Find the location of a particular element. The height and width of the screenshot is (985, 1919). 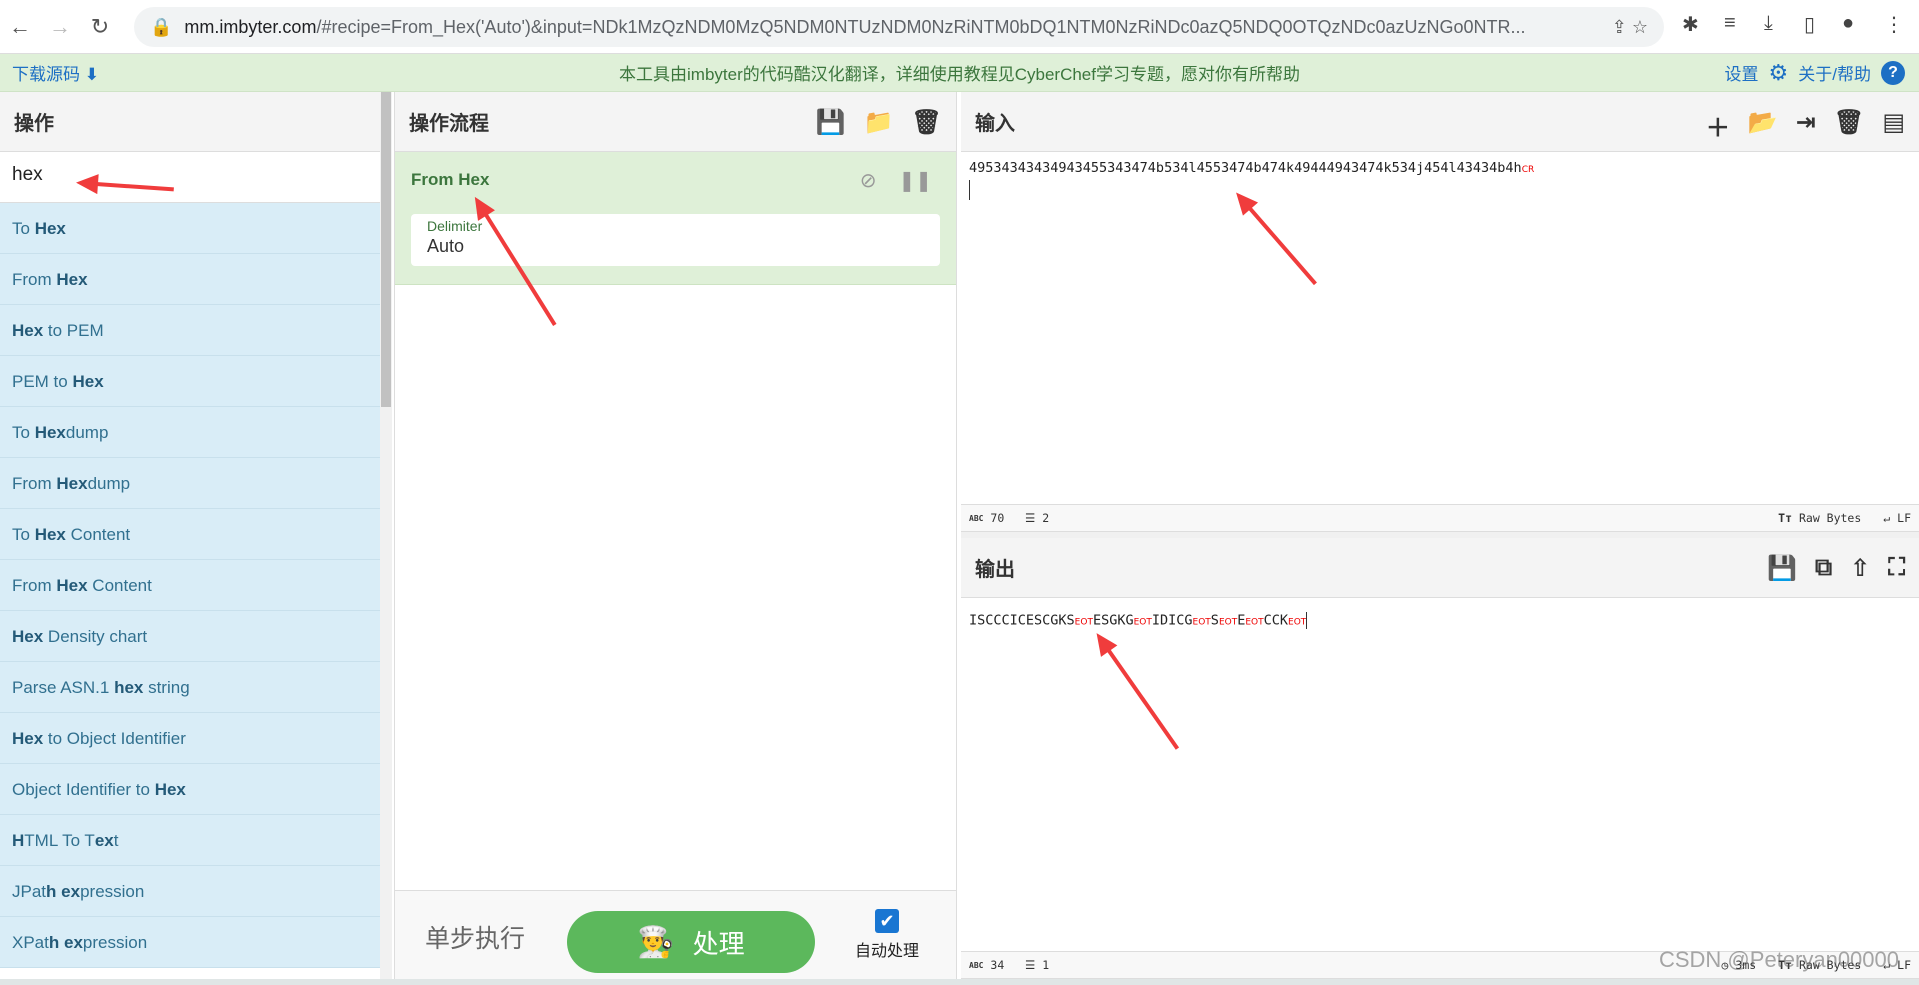

input-lines: 2 is located at coordinates (1046, 518).